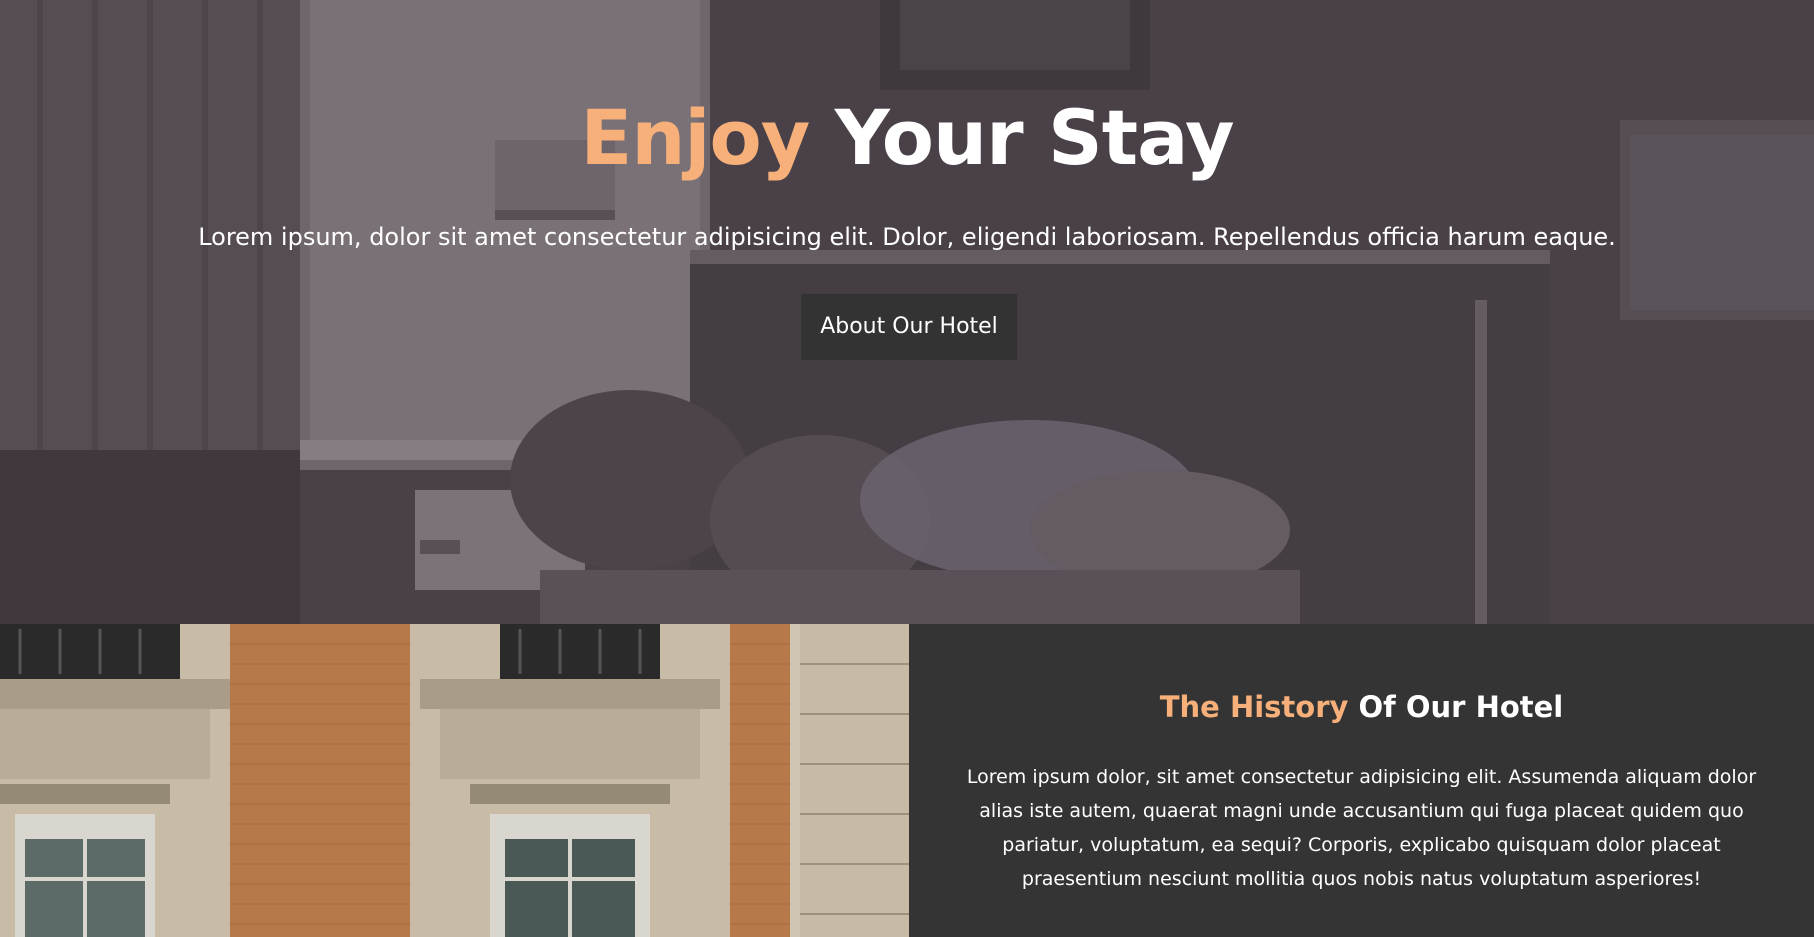  What do you see at coordinates (909, 327) in the screenshot?
I see `about-hotel-button: About Our Hotel` at bounding box center [909, 327].